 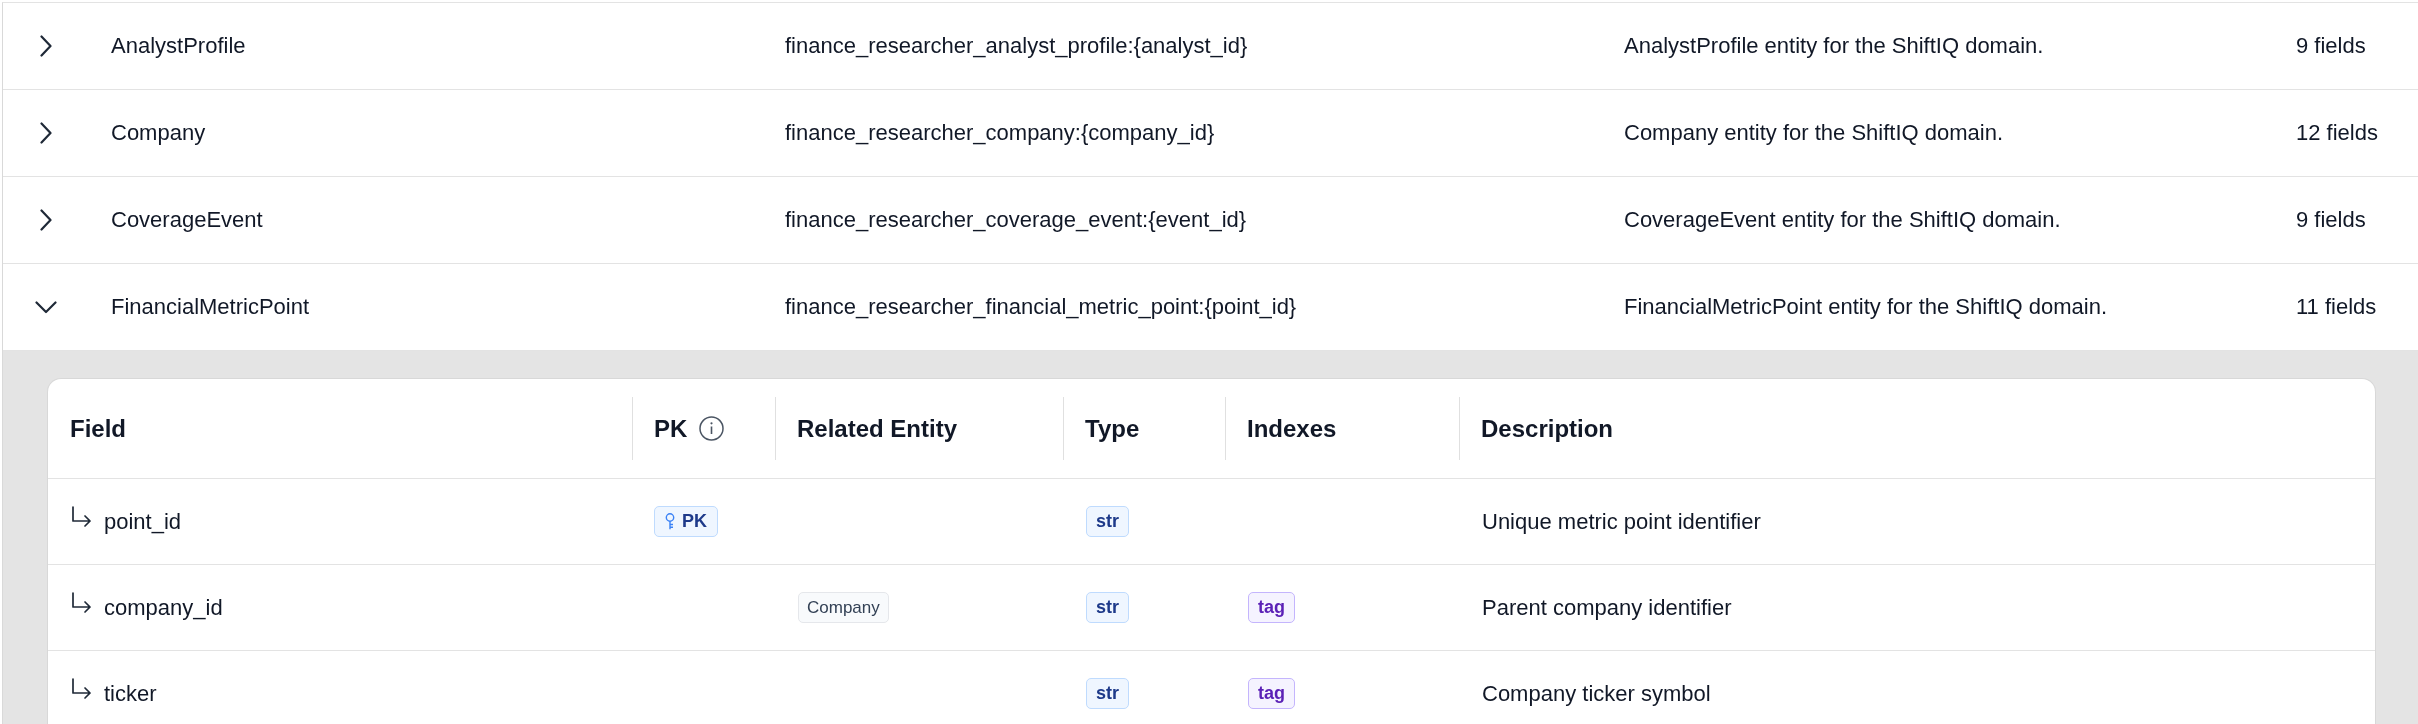 What do you see at coordinates (98, 428) in the screenshot?
I see `column-header: Field` at bounding box center [98, 428].